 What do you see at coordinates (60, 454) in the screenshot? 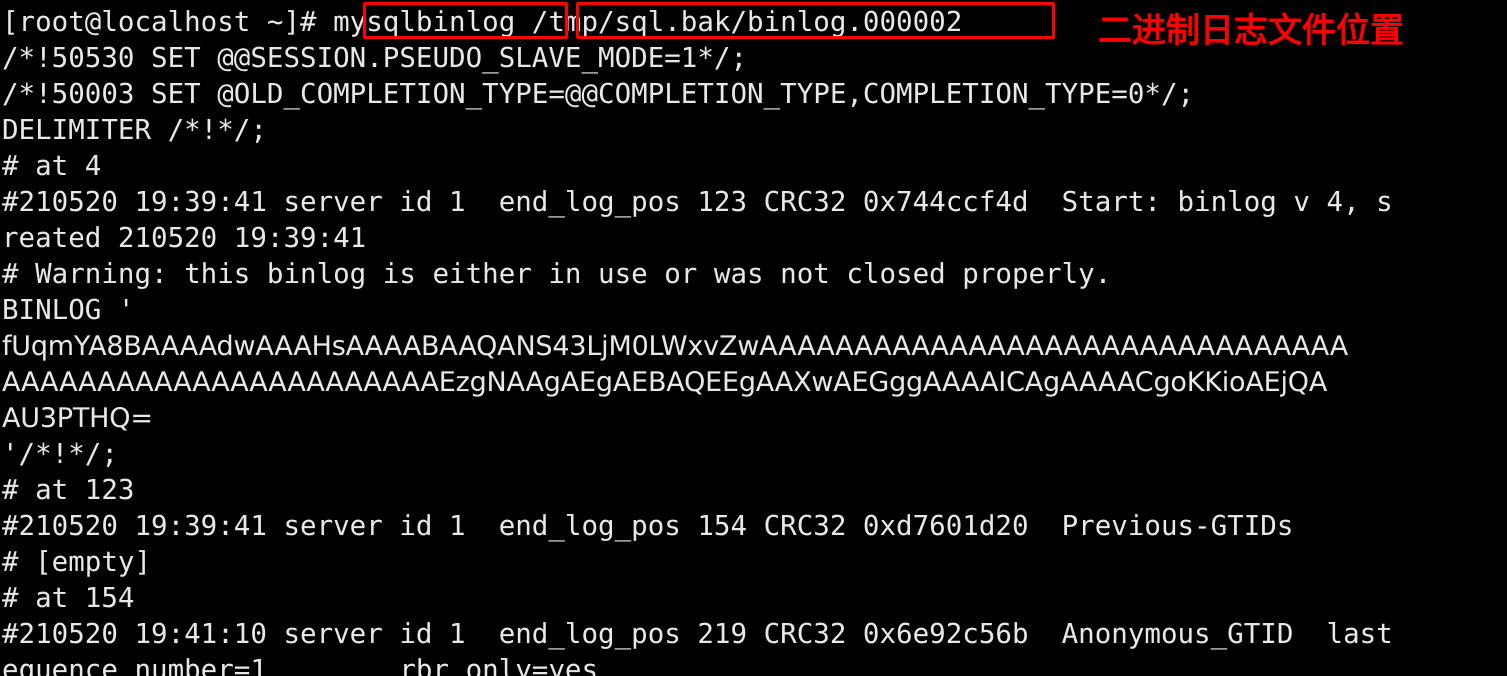
I see `terminal-line: '/*!*/;` at bounding box center [60, 454].